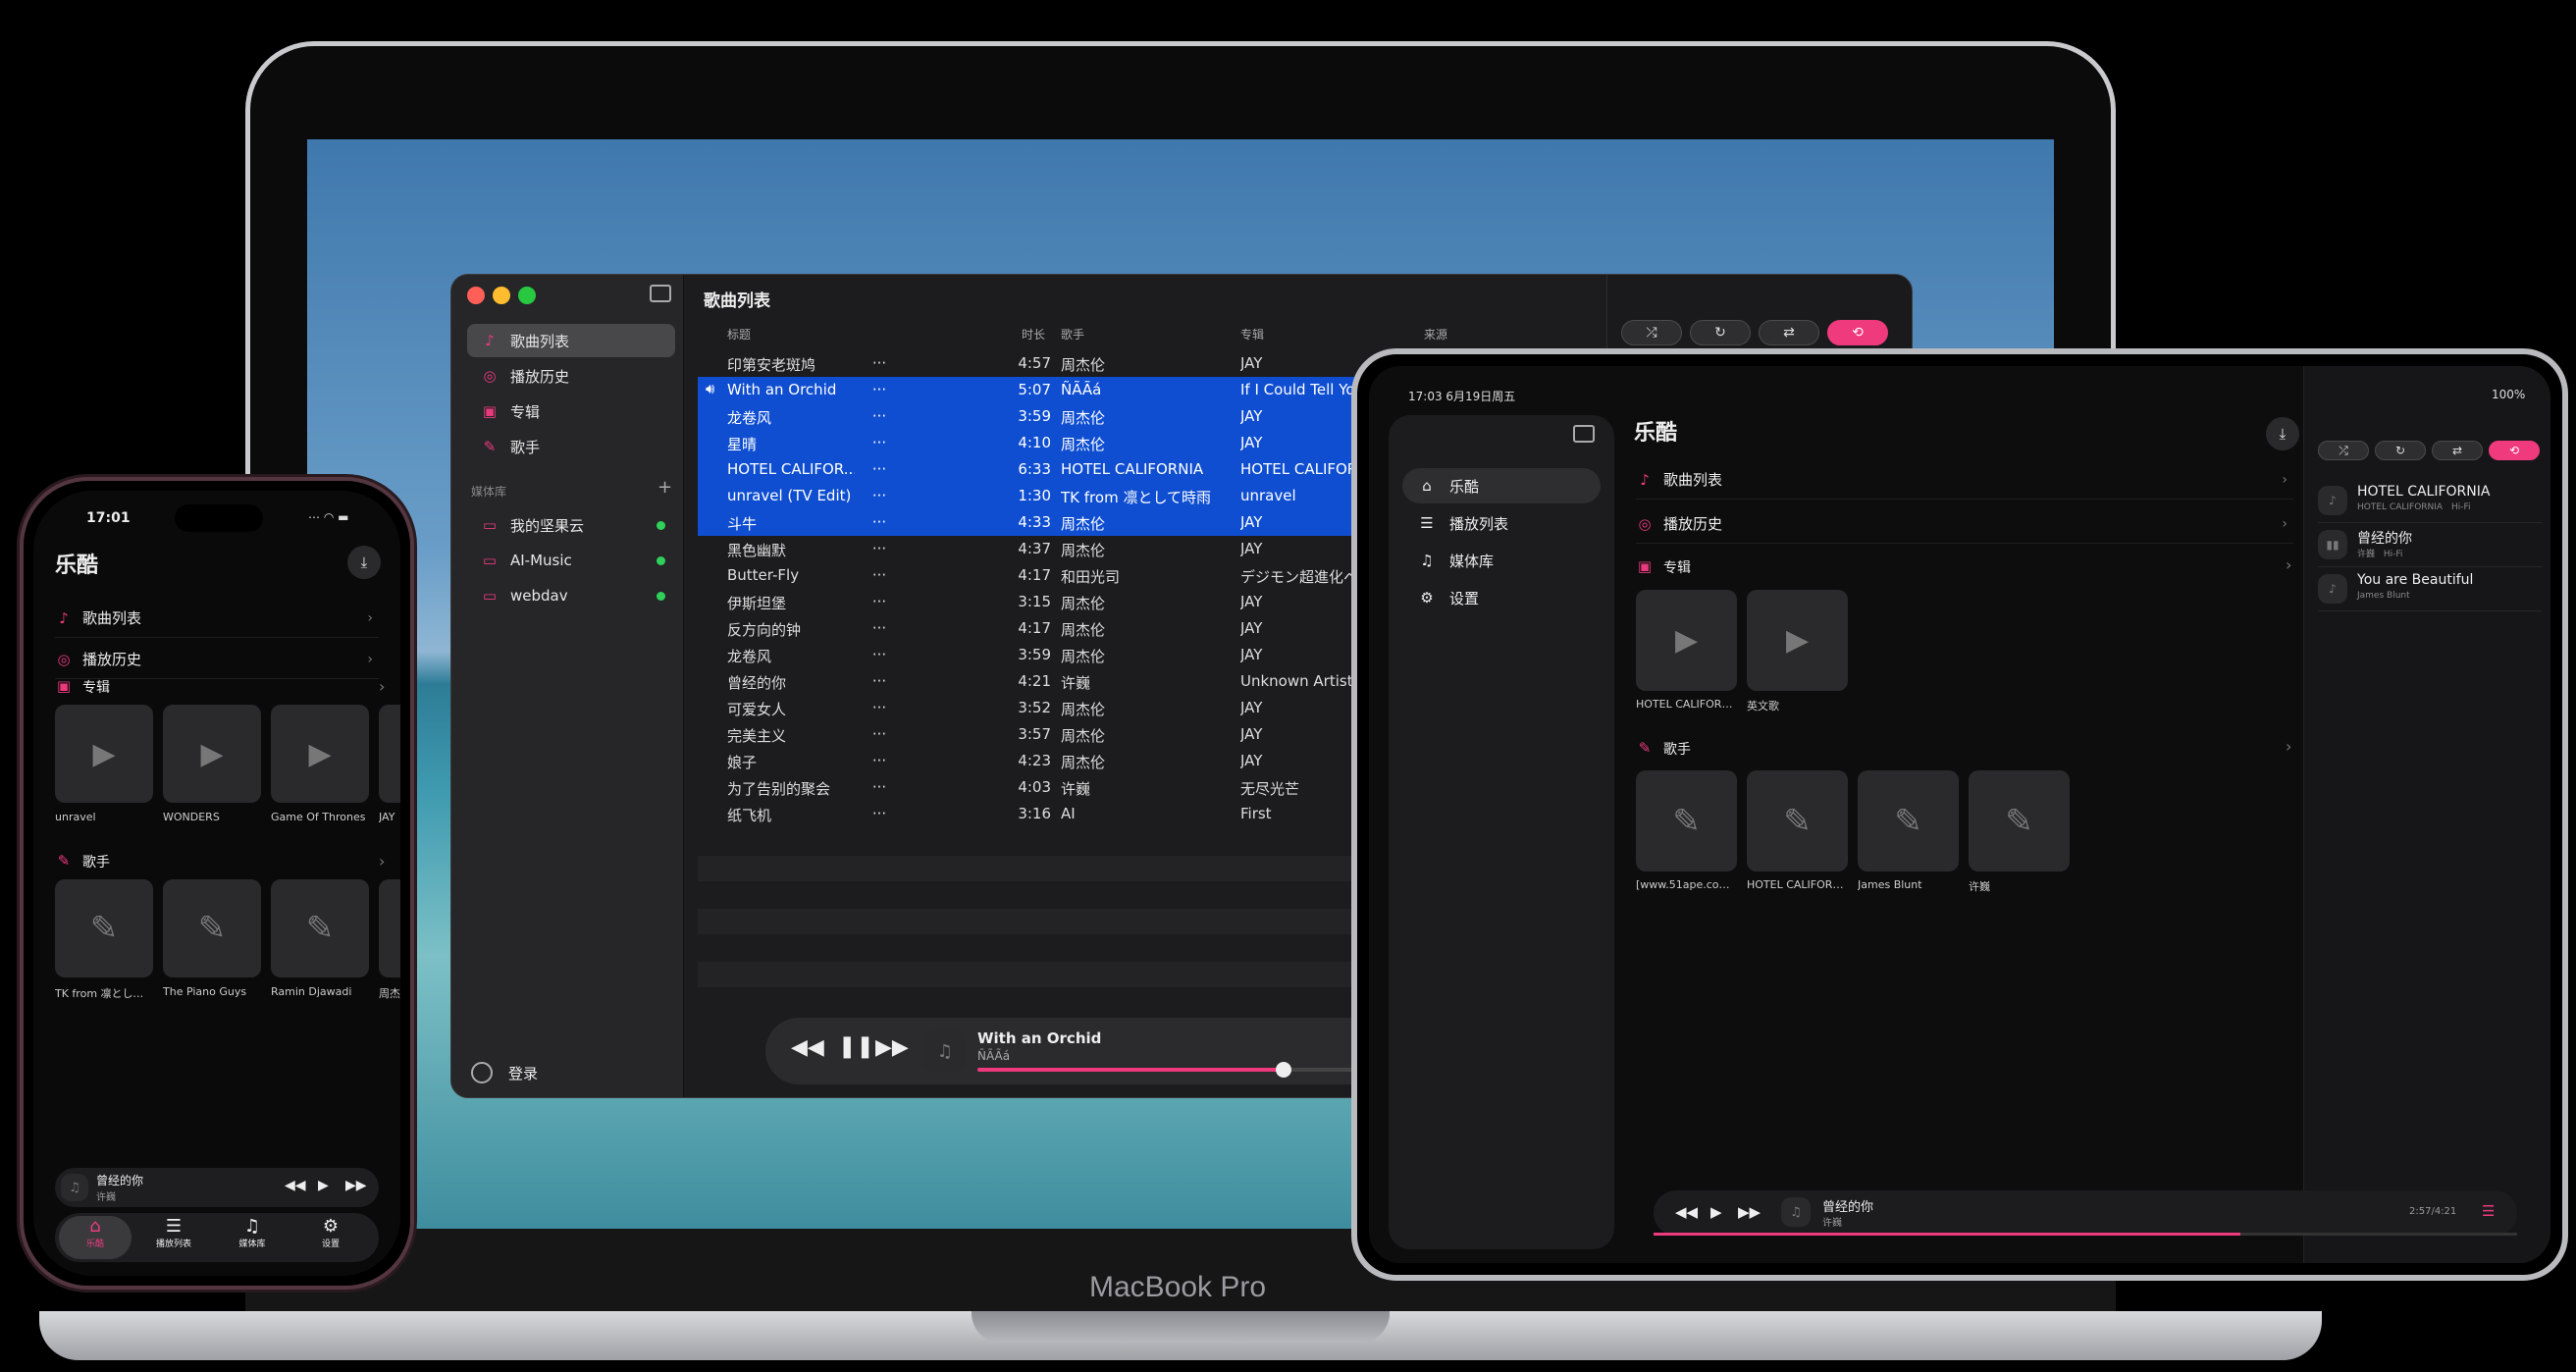 The width and height of the screenshot is (2576, 1372). What do you see at coordinates (1435, 334) in the screenshot?
I see `col-source: 来源` at bounding box center [1435, 334].